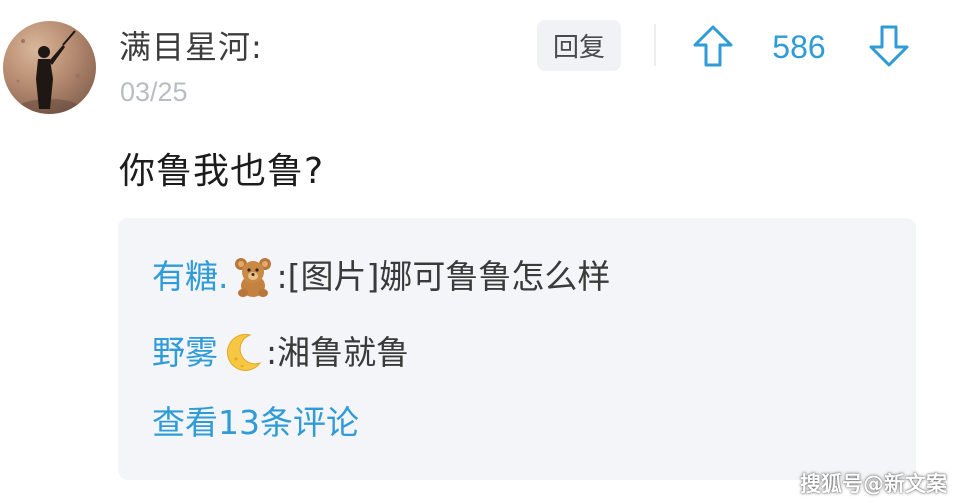 This screenshot has width=960, height=503. I want to click on username: 满目星河:, so click(191, 47).